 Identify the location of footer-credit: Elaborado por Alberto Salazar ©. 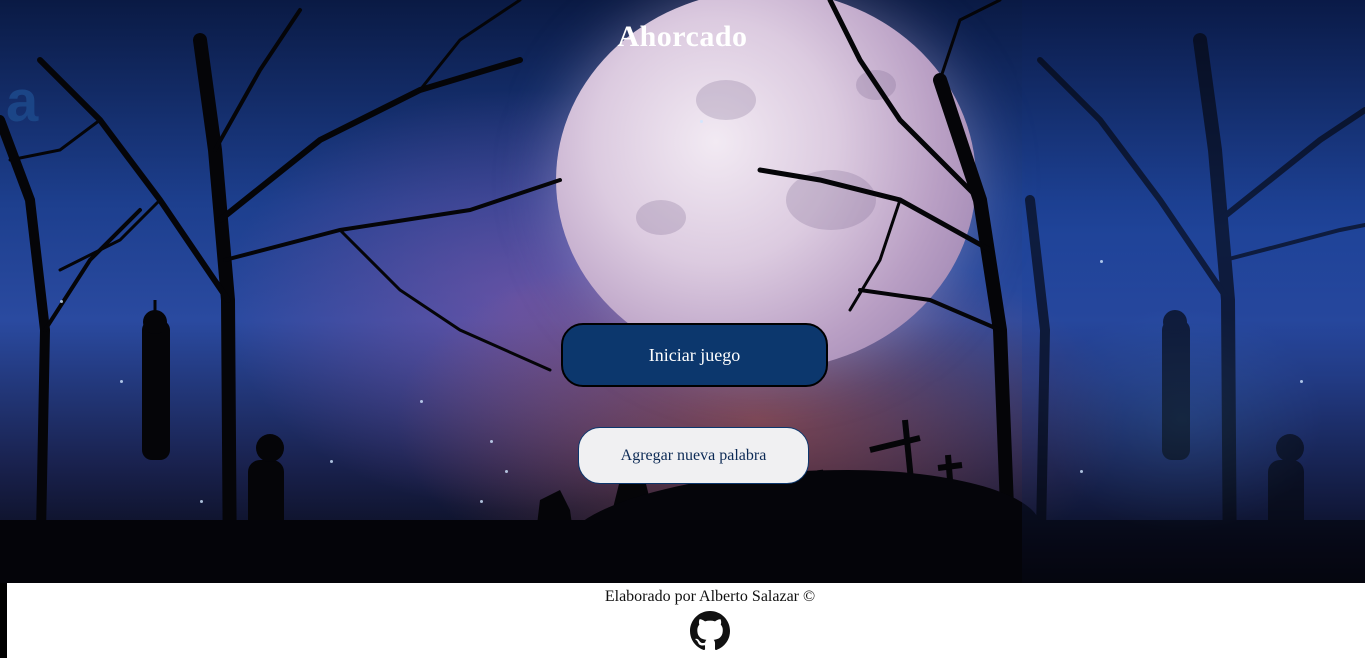
(710, 596).